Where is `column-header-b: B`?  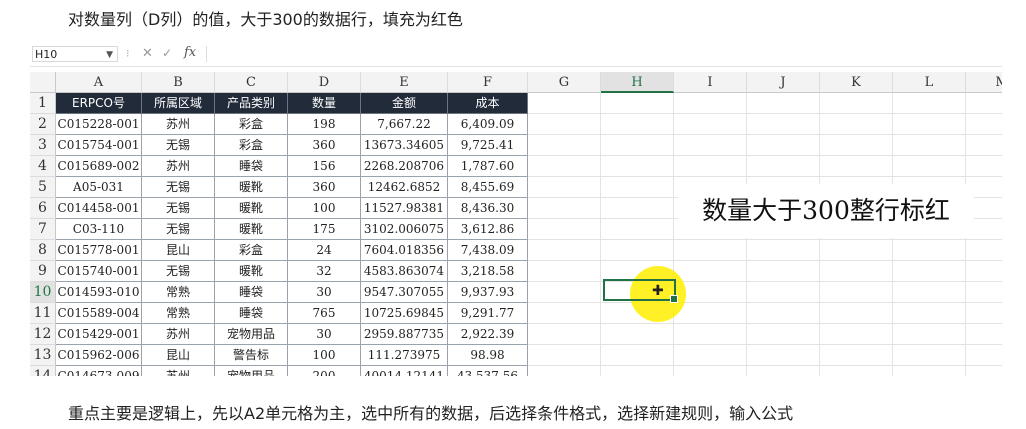 column-header-b: B is located at coordinates (178, 82).